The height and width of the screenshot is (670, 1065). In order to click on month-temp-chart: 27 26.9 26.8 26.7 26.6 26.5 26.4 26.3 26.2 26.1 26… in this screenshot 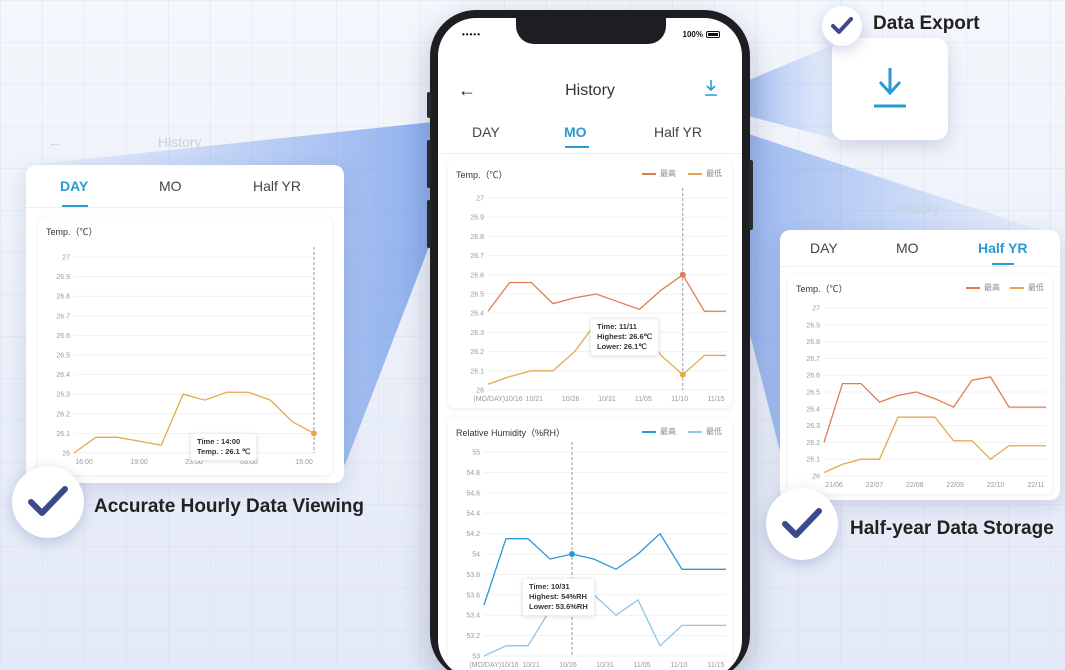, I will do `click(598, 295)`.